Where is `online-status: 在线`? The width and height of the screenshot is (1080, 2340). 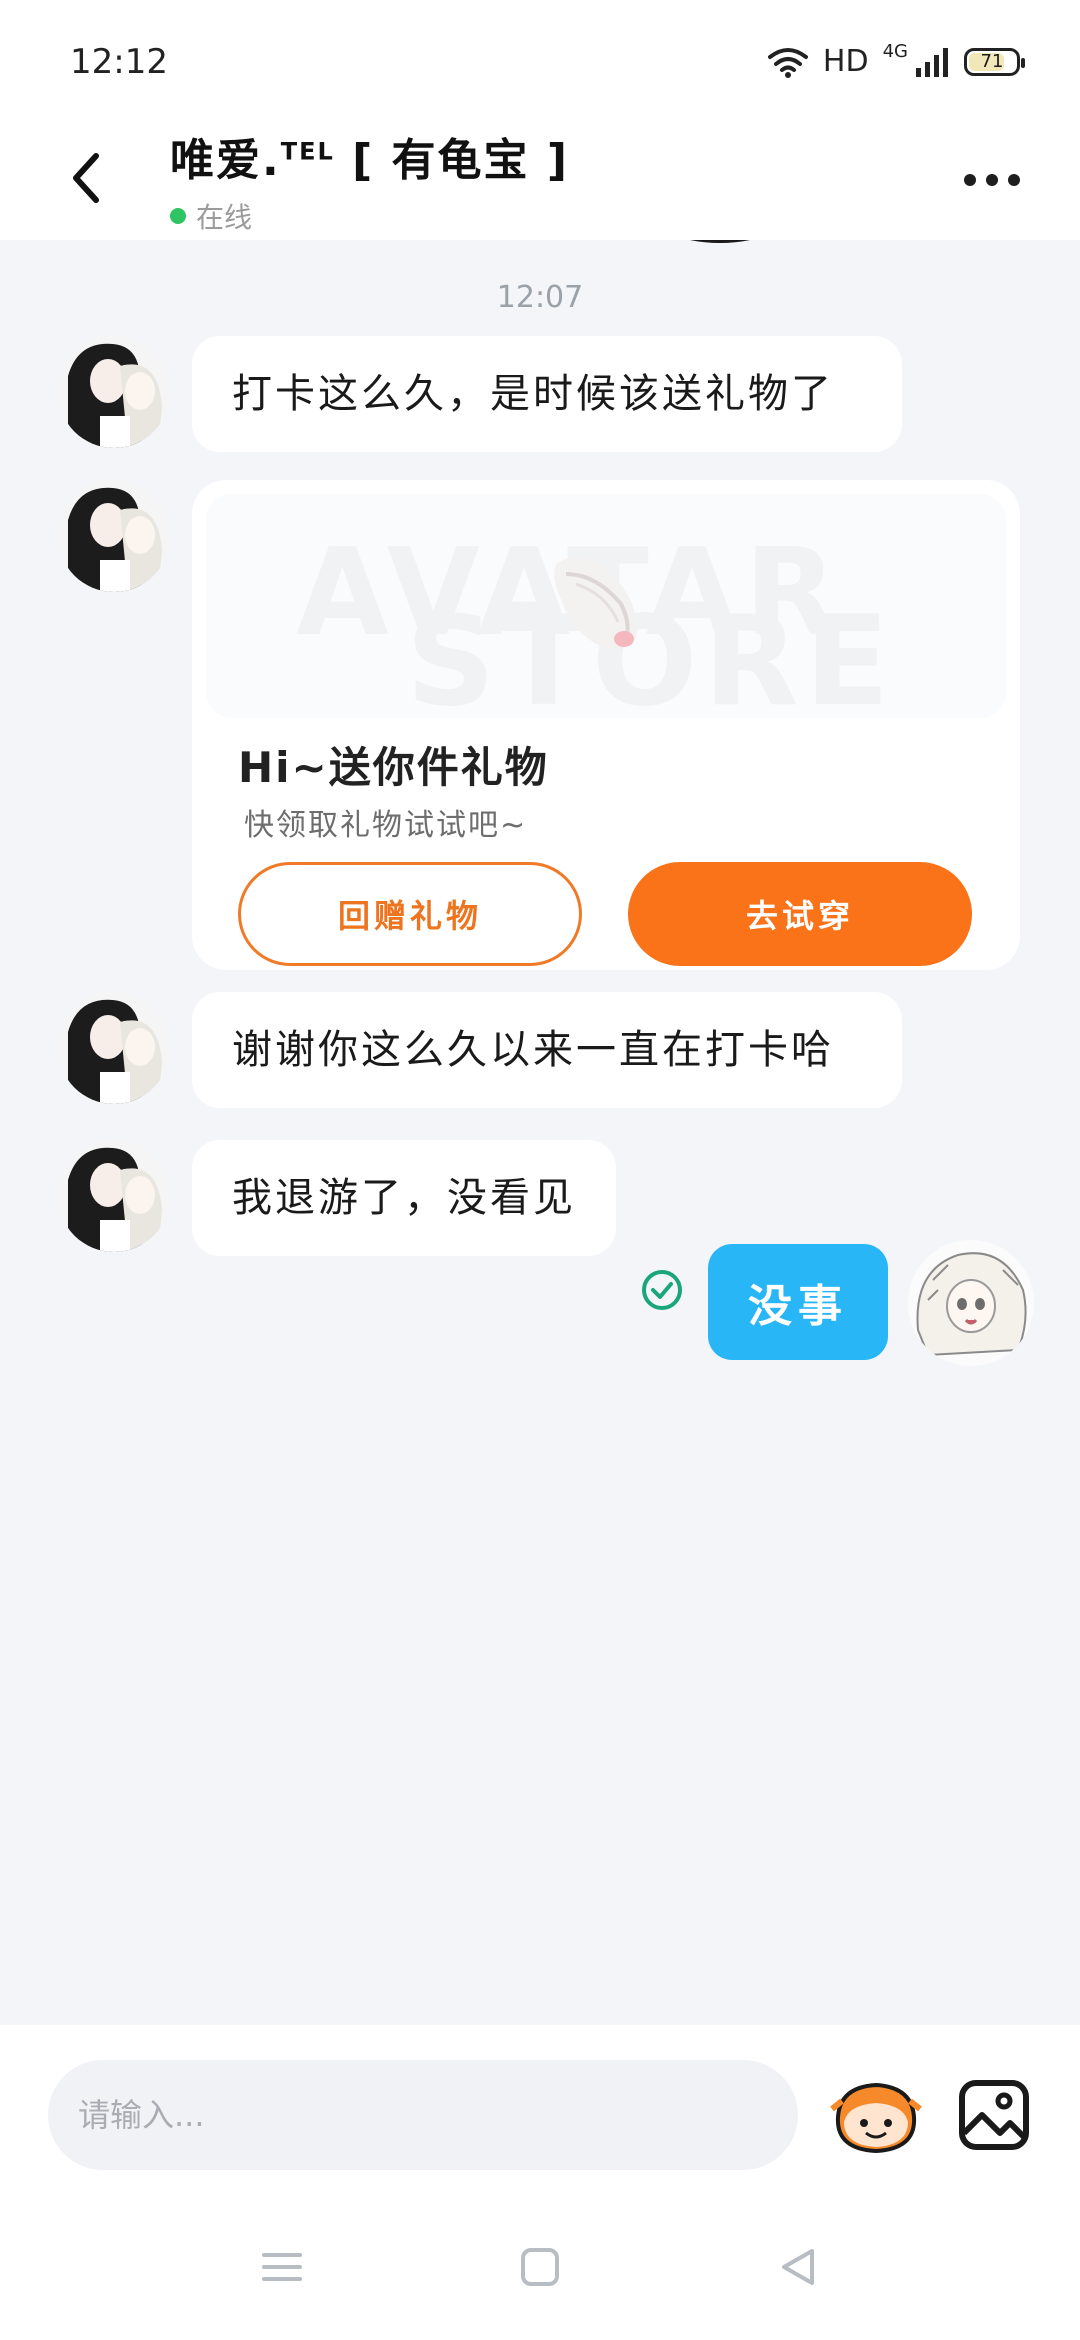
online-status: 在线 is located at coordinates (369, 216).